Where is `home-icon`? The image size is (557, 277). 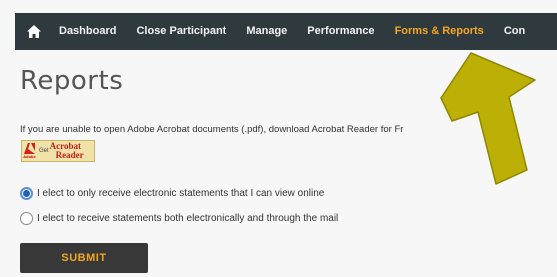
home-icon is located at coordinates (34, 31).